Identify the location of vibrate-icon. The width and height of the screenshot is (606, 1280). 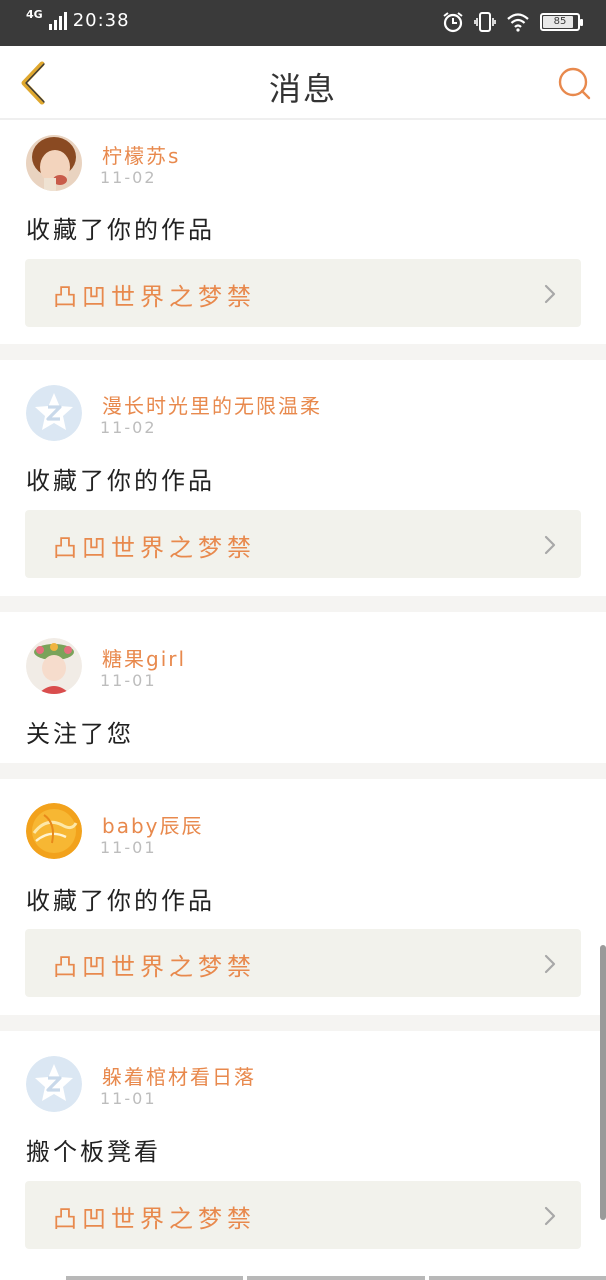
(485, 22).